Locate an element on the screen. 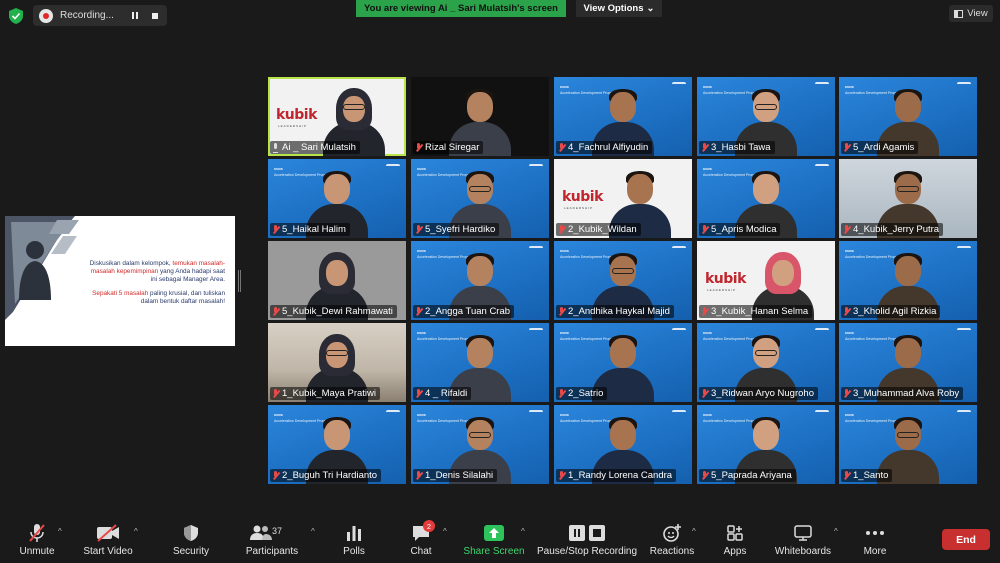  stop-recording-button is located at coordinates (155, 16).